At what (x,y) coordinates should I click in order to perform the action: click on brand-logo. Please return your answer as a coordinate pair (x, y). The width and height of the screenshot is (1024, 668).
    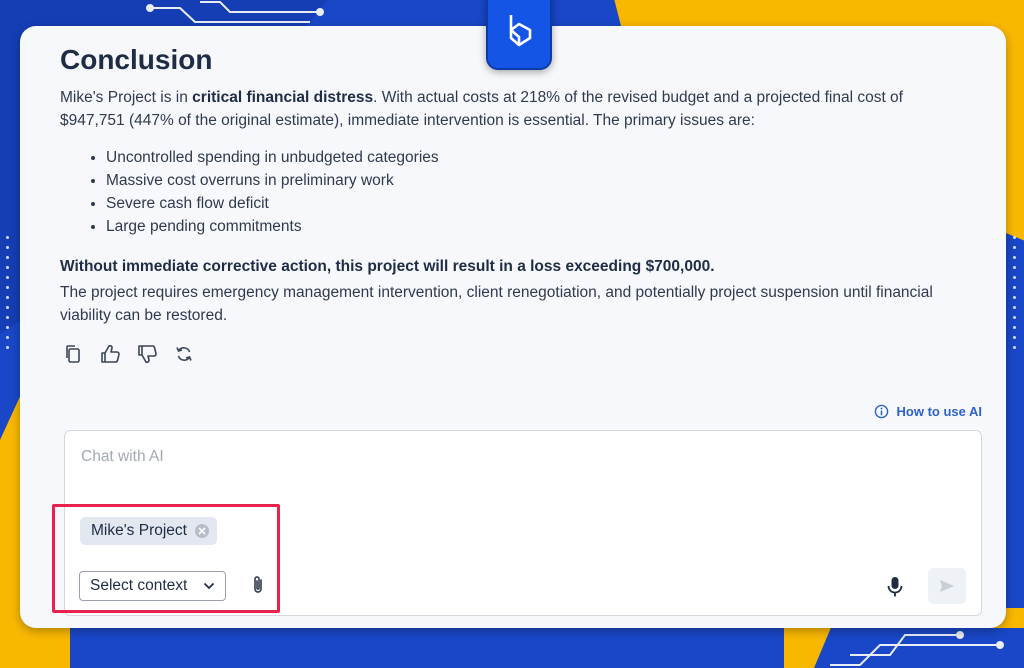
    Looking at the image, I should click on (519, 35).